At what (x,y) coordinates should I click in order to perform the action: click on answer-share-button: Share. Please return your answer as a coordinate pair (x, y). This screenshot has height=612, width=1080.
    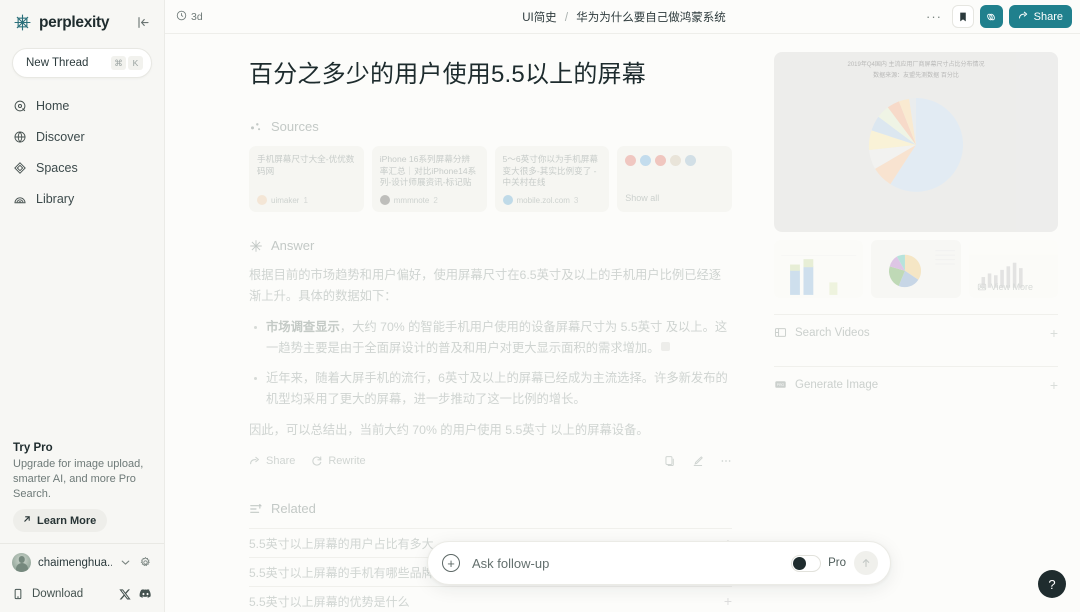
    Looking at the image, I should click on (272, 461).